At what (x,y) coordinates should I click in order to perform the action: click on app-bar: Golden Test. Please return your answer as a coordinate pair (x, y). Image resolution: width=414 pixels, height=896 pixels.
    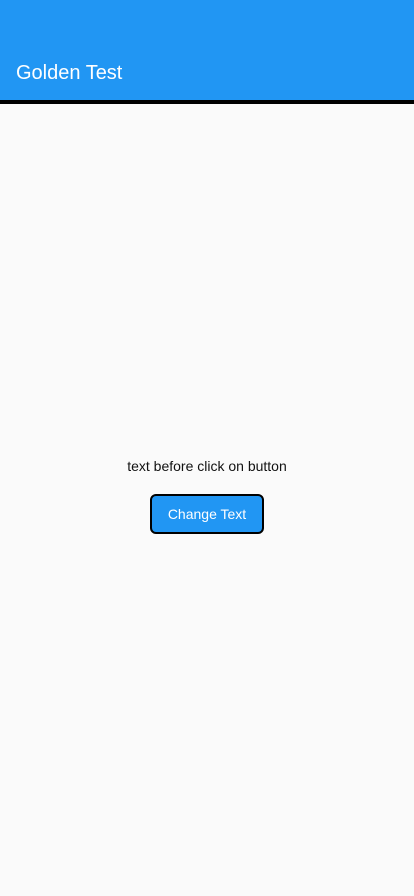
    Looking at the image, I should click on (207, 50).